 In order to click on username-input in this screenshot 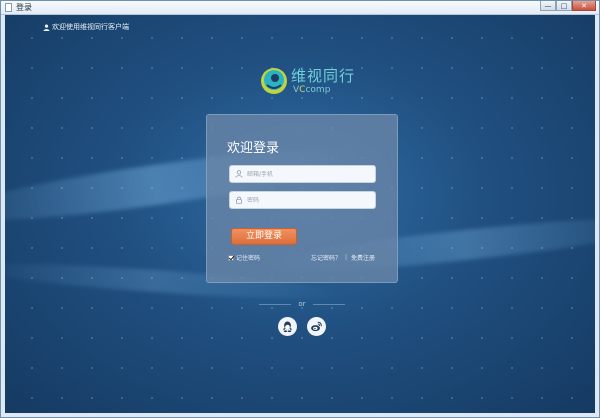, I will do `click(306, 174)`.